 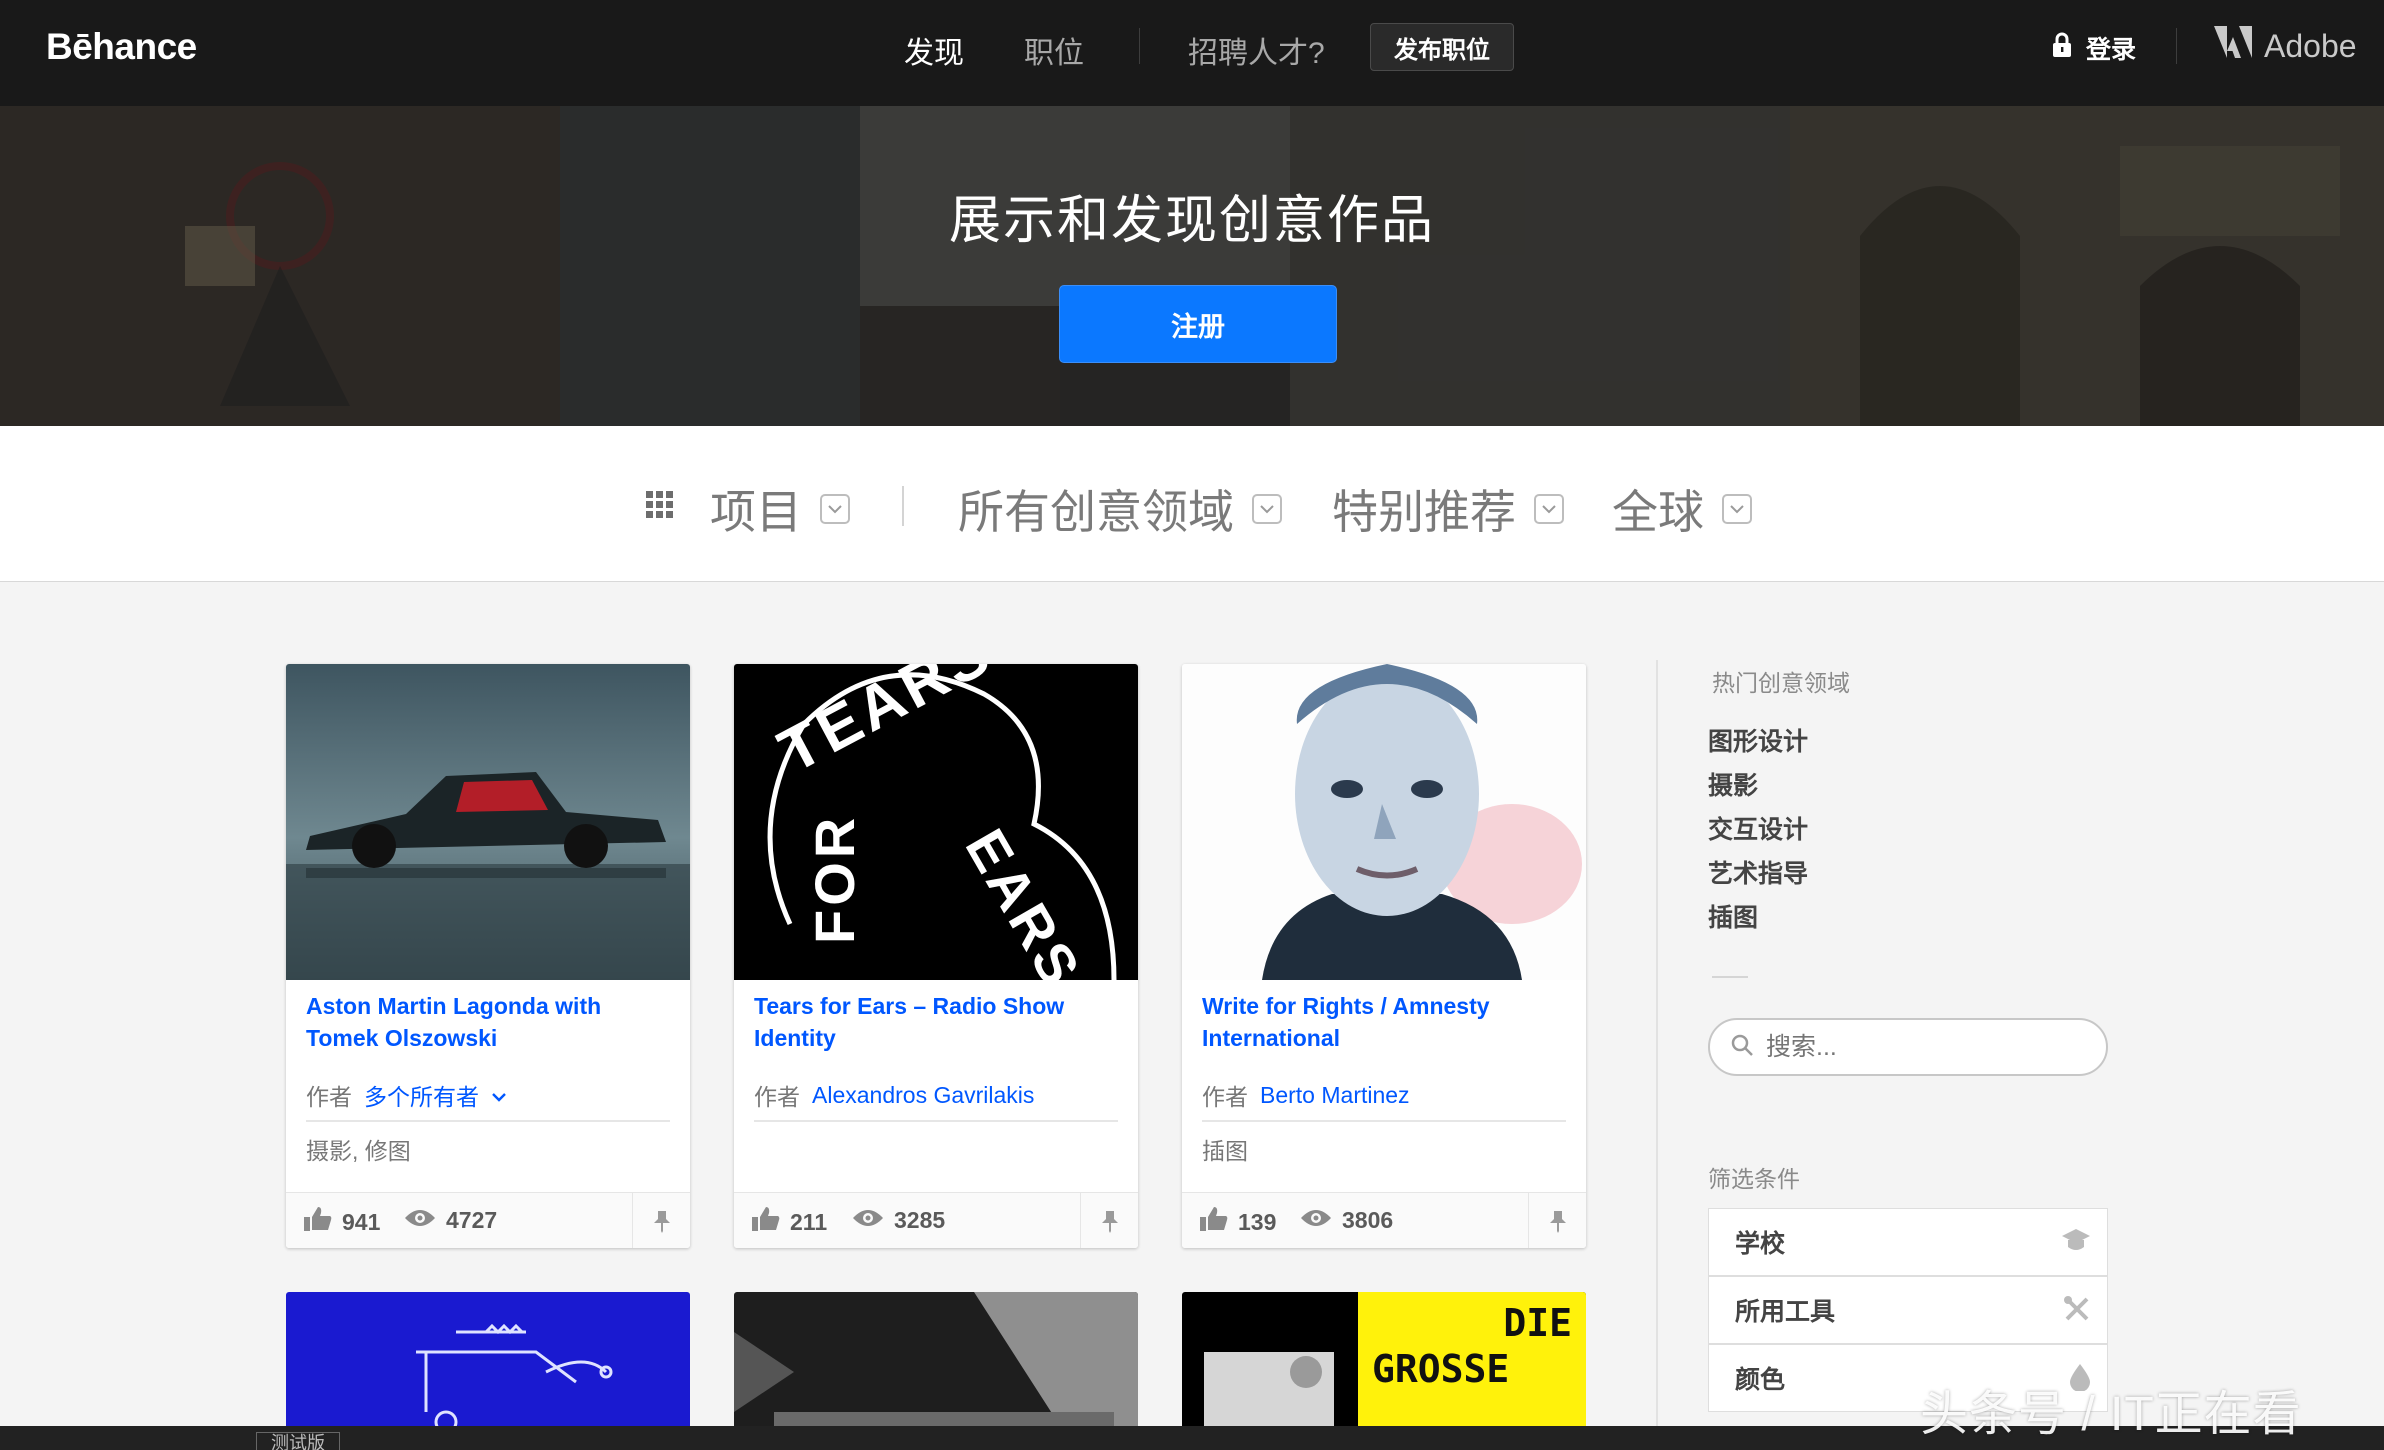 I want to click on popular-fields-heading: 热门创意领域, so click(x=1781, y=683).